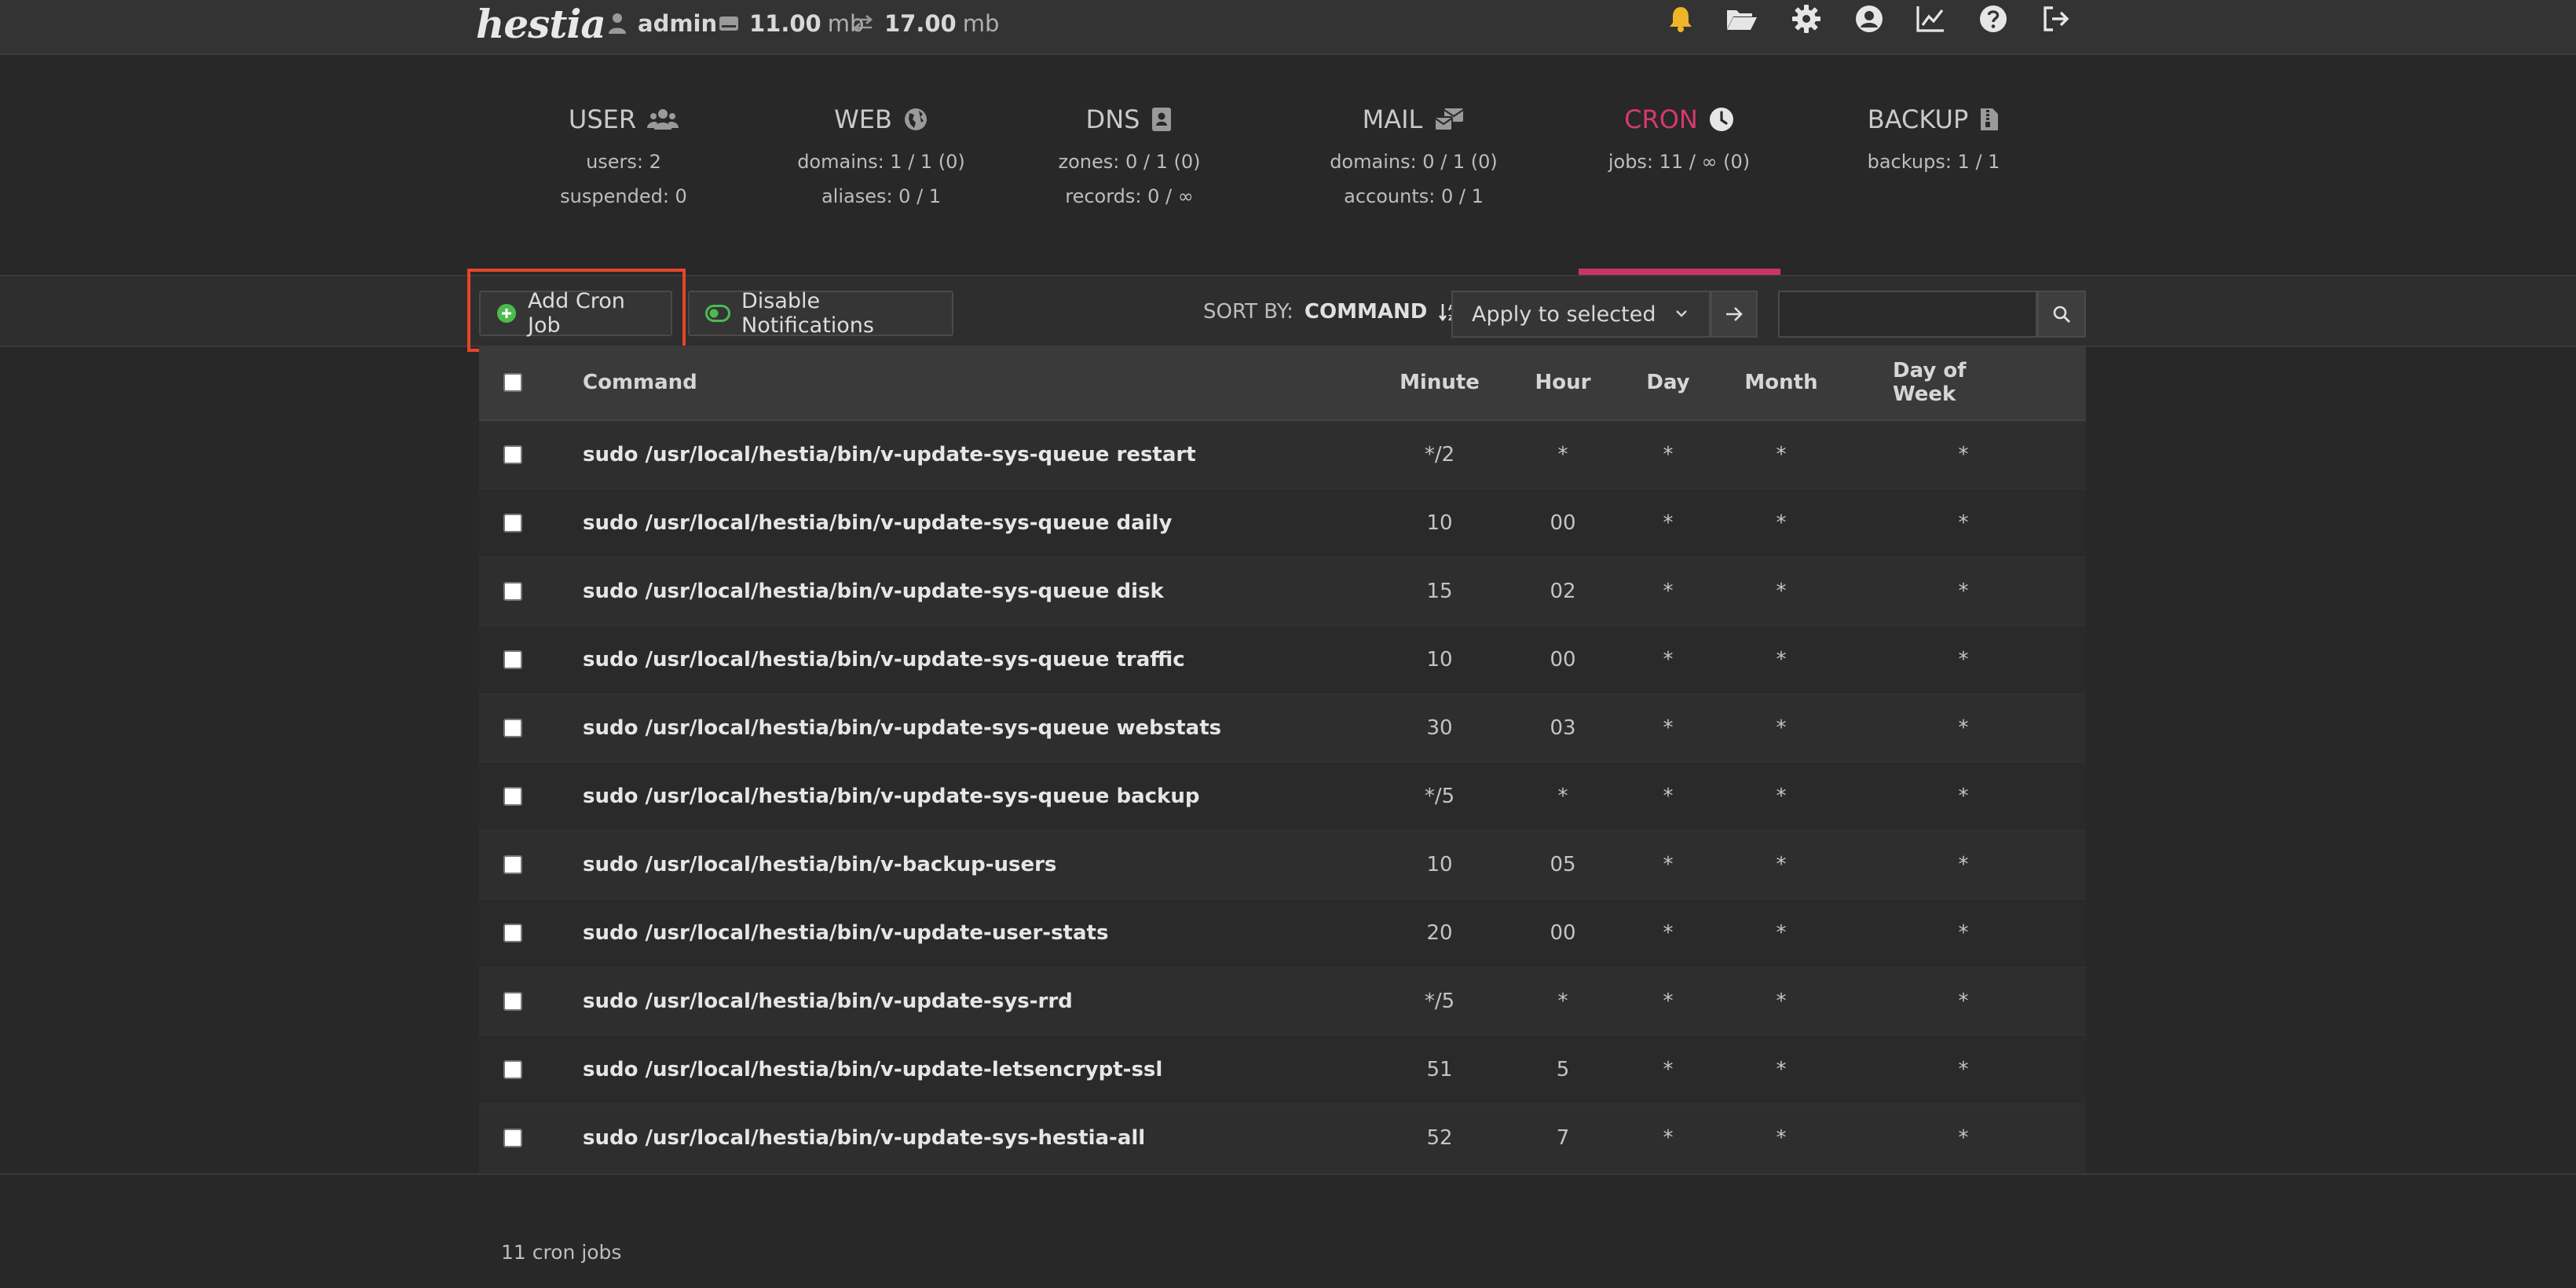 The width and height of the screenshot is (2576, 1288). I want to click on tab-web: WEB domains: 1 / 1 (0) aliases: 0 / 1, so click(881, 154).